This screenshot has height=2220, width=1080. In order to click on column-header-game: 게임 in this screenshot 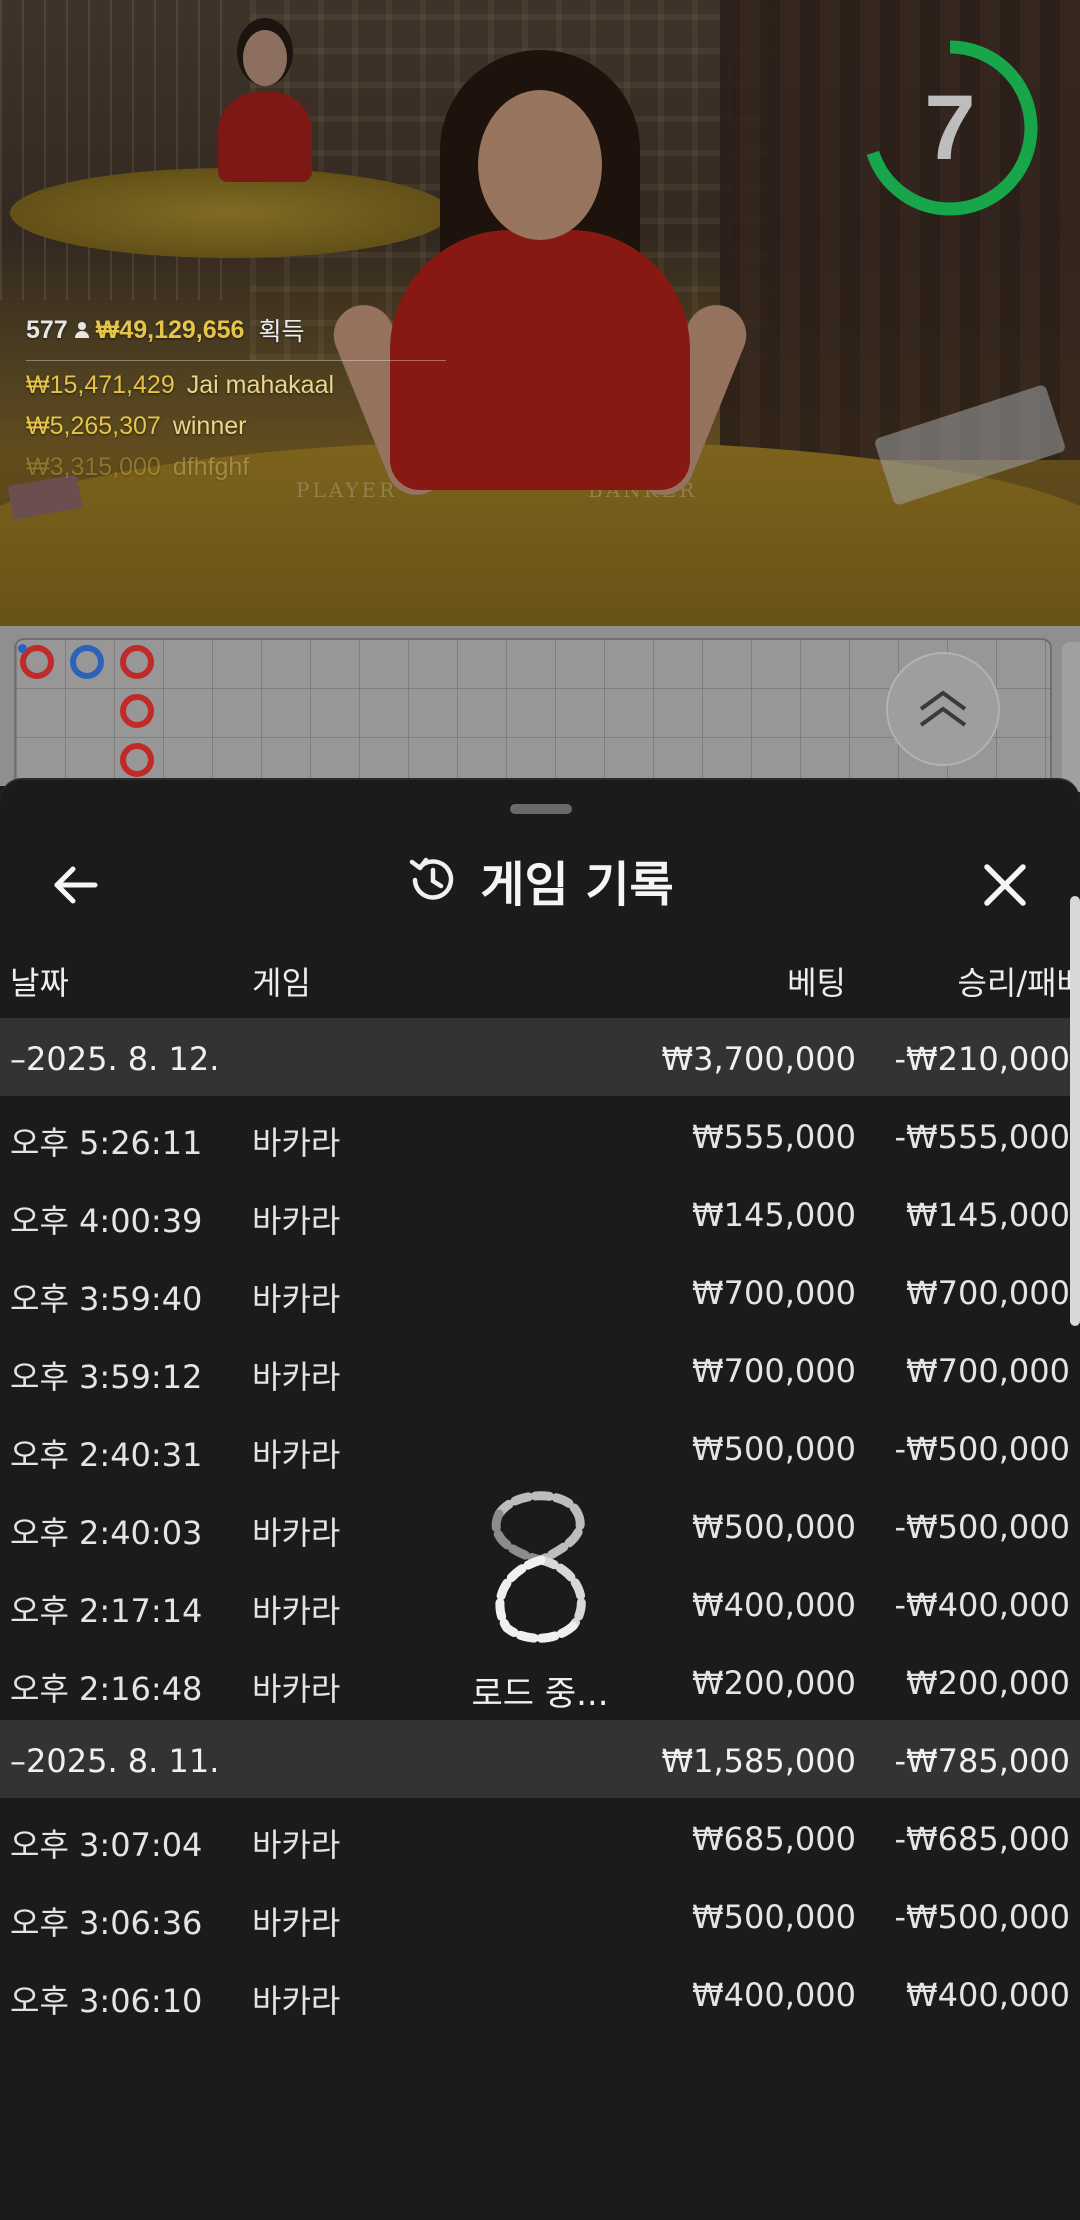, I will do `click(281, 981)`.